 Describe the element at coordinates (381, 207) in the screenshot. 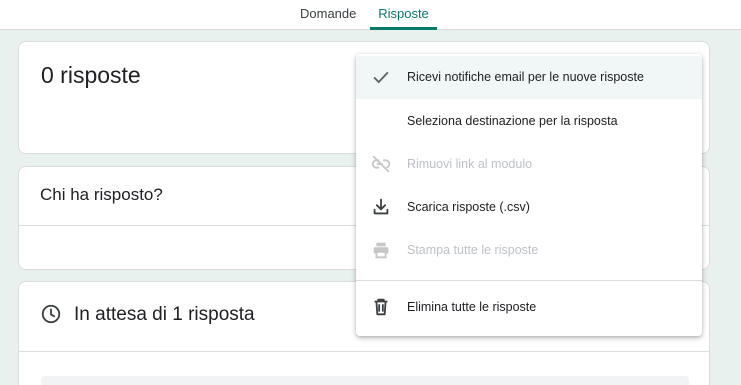

I see `download-icon` at that location.